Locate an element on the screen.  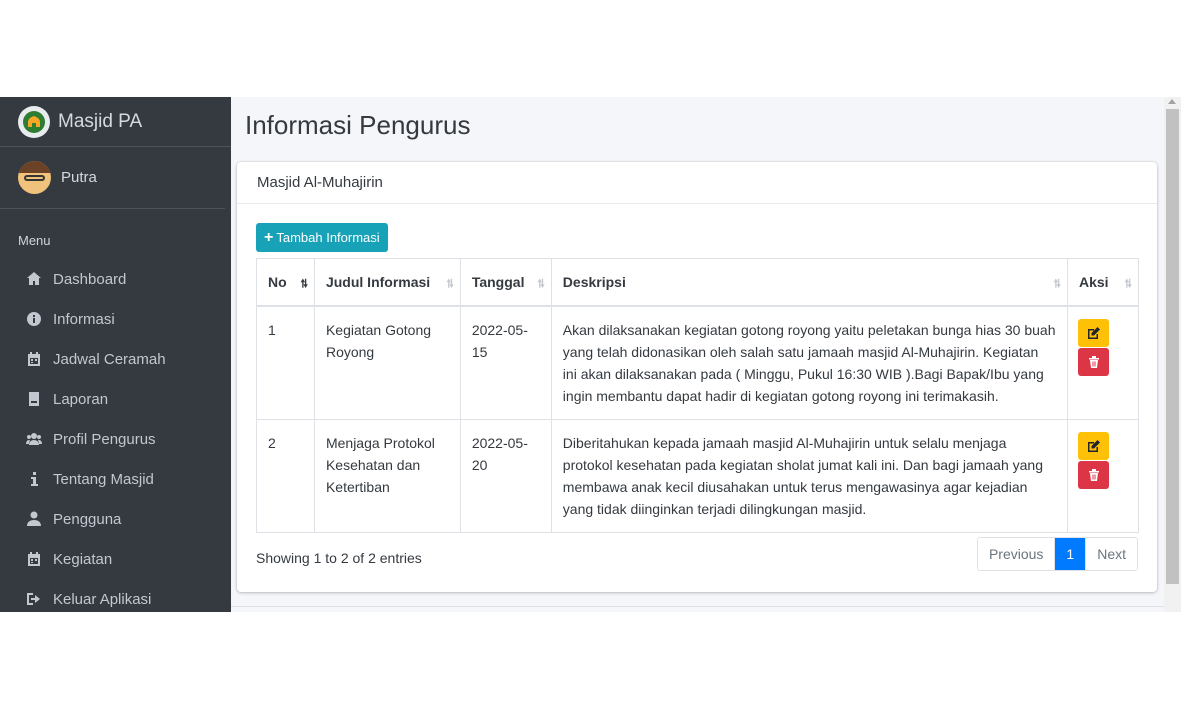
pagination: Previous 1 Next is located at coordinates (1057, 554).